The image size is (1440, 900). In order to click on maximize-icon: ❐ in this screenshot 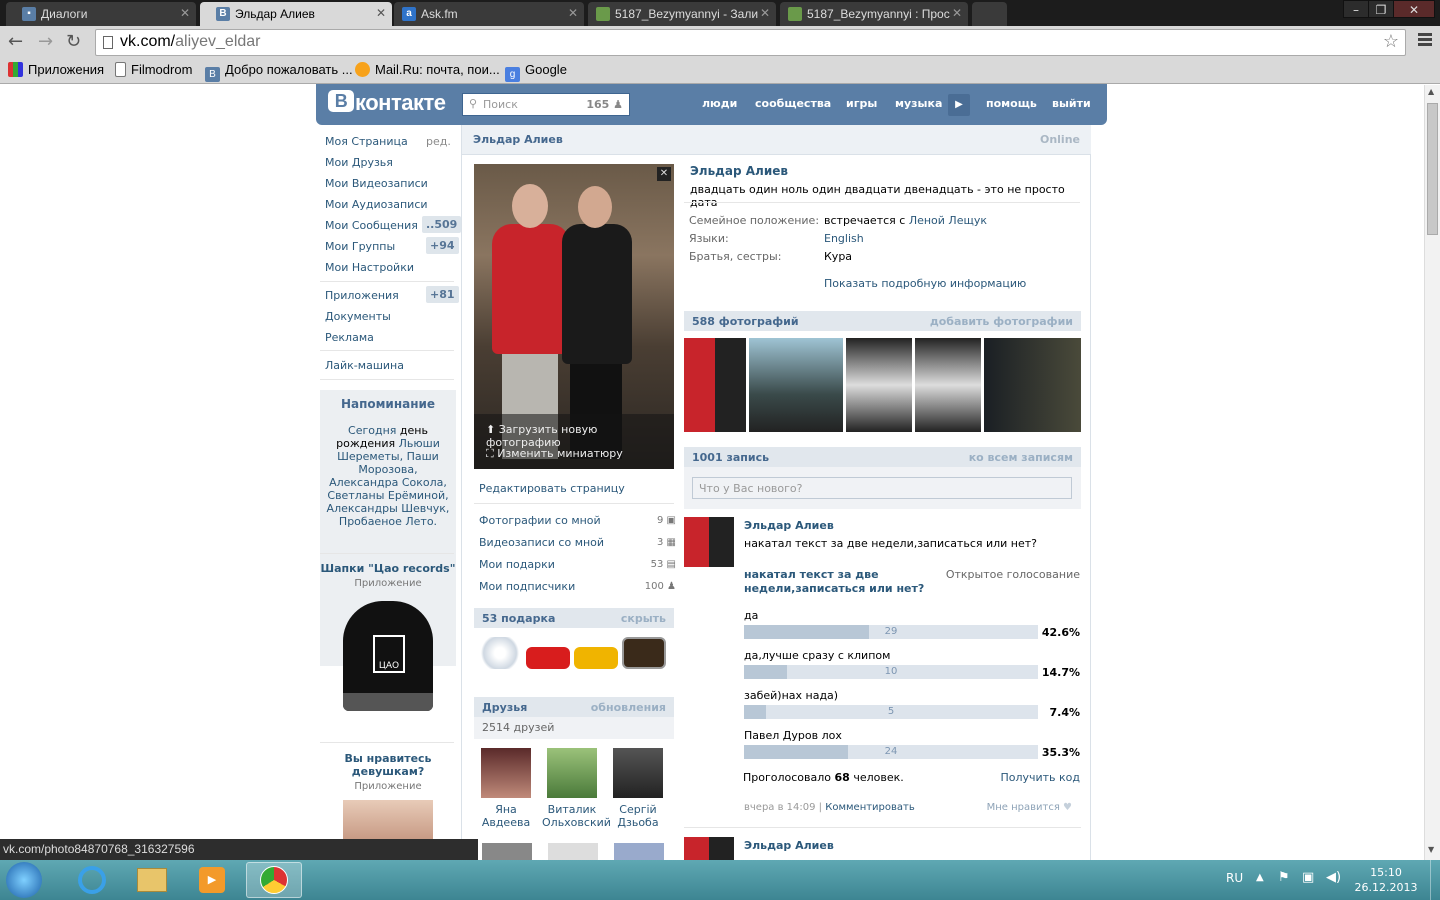, I will do `click(1381, 9)`.